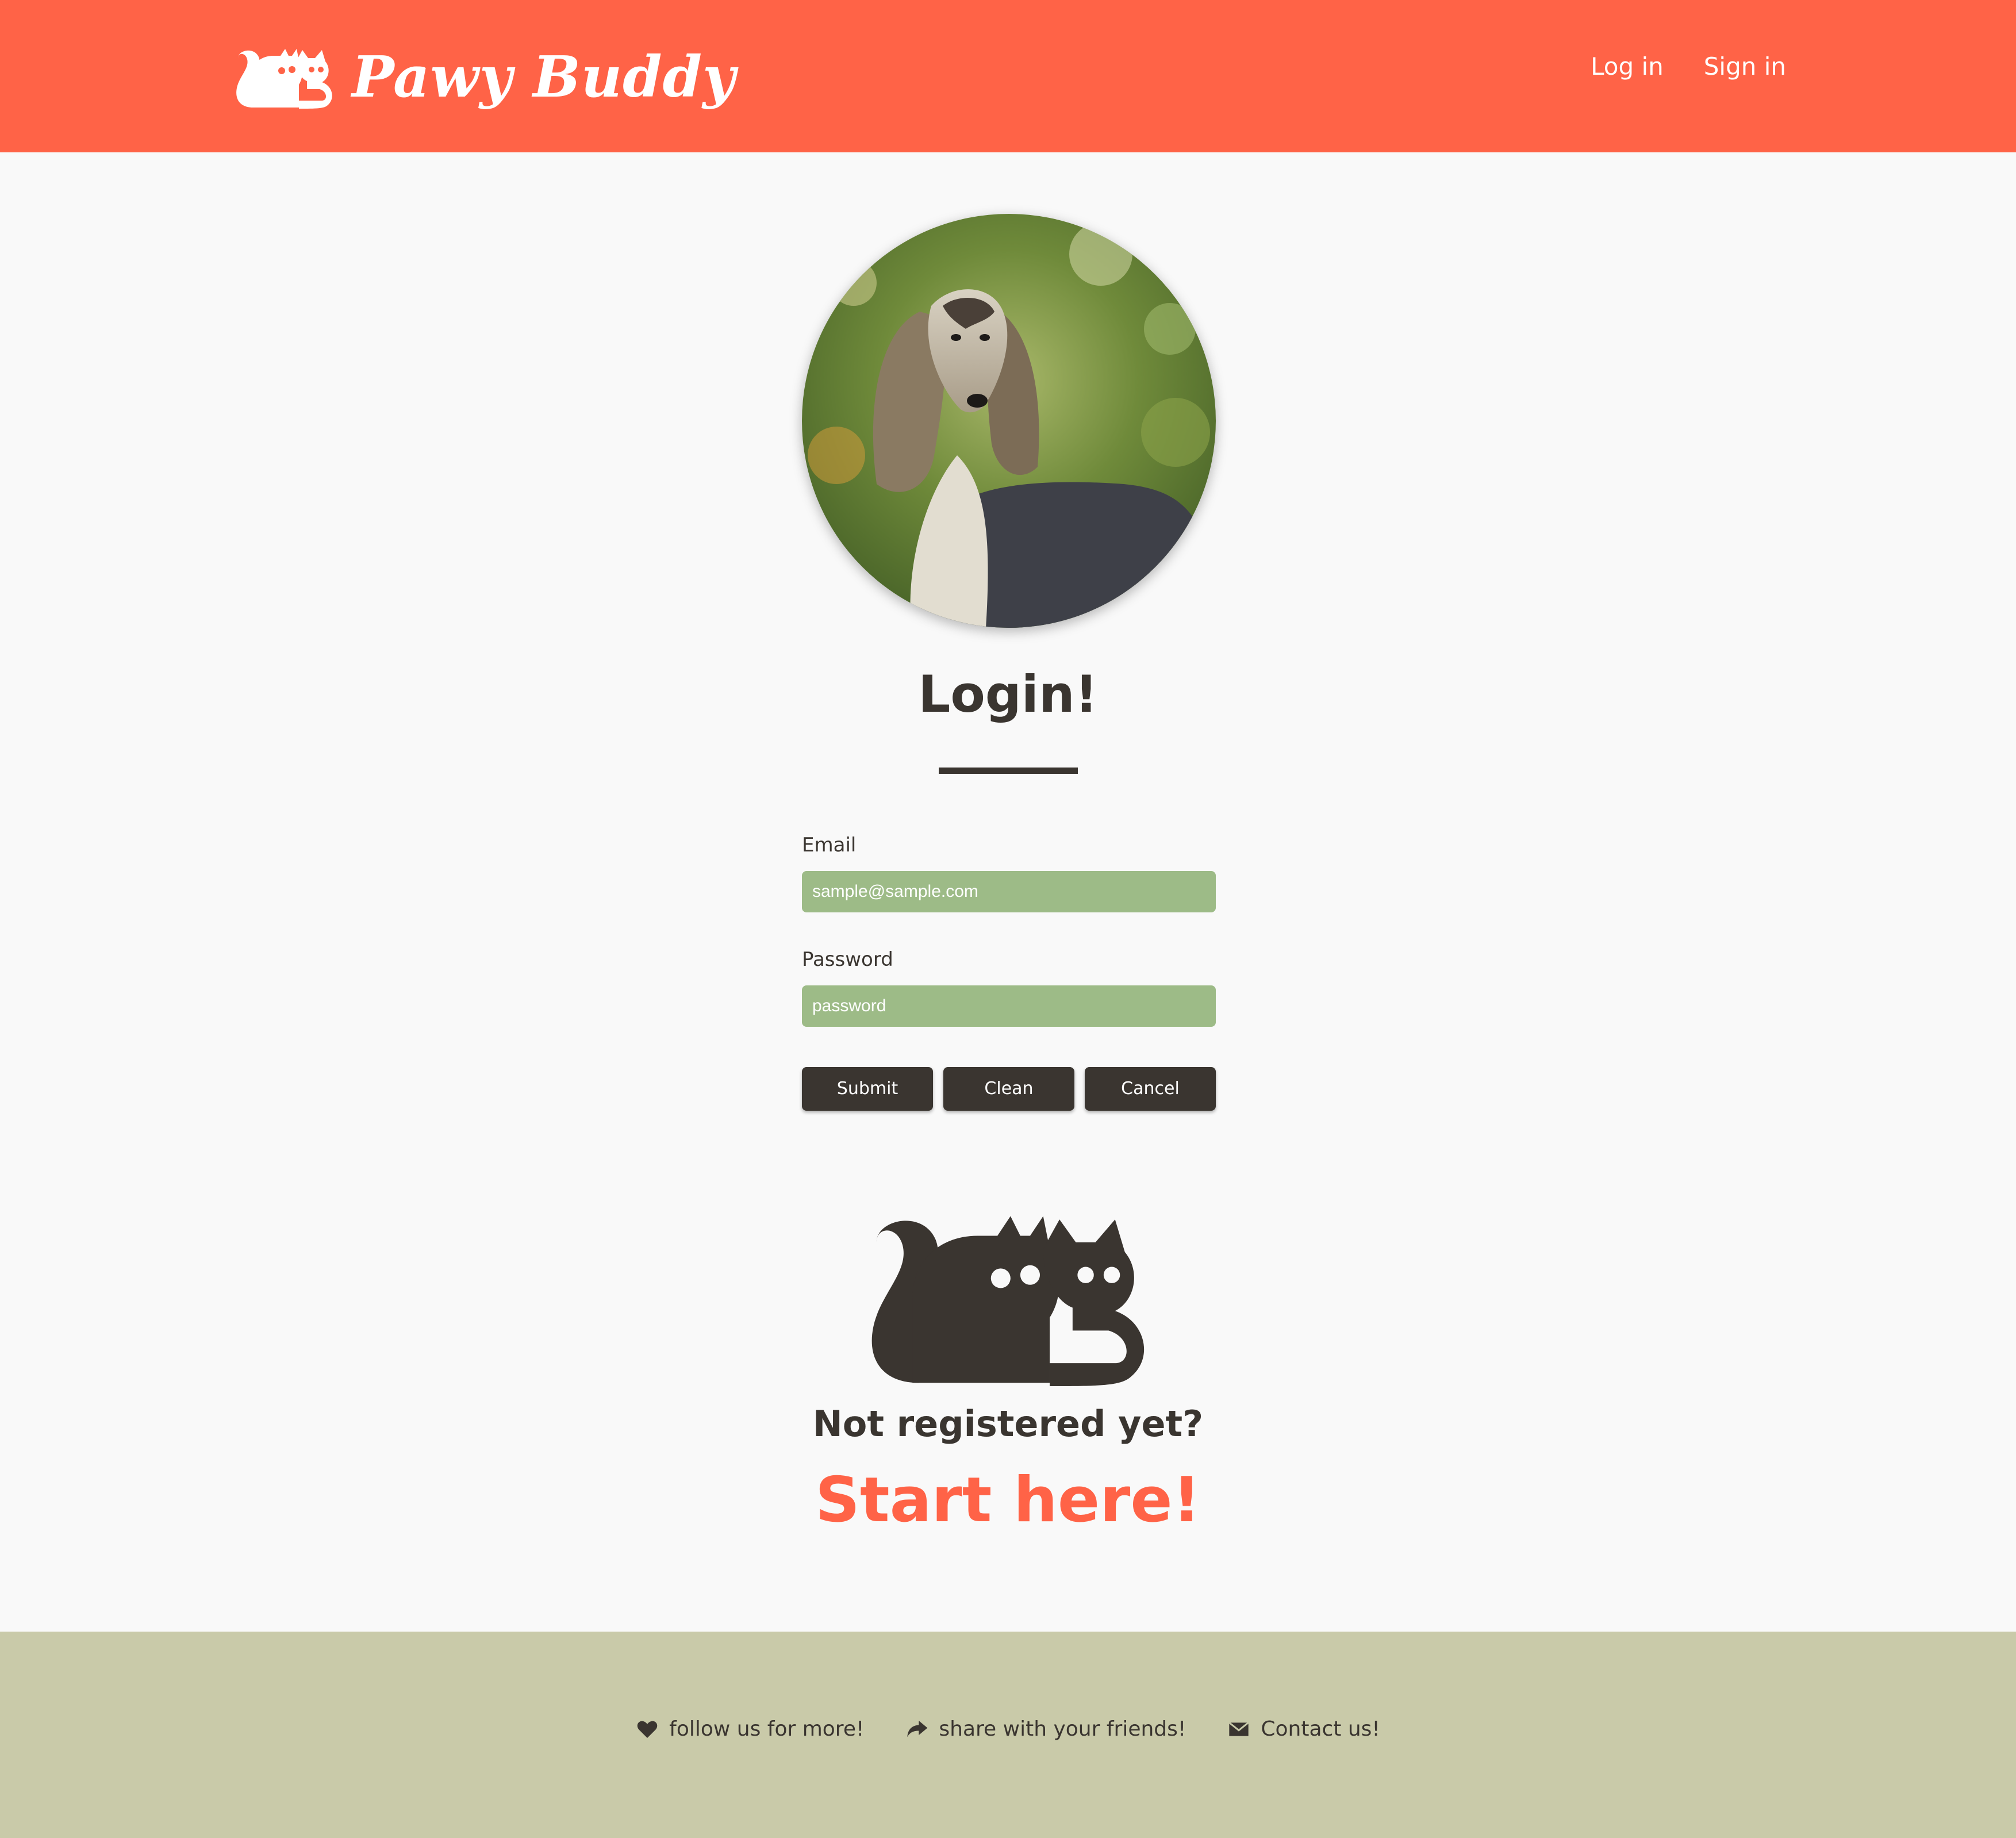 This screenshot has height=1838, width=2016. Describe the element at coordinates (1745, 67) in the screenshot. I see `nav-signin-link: Sign in` at that location.